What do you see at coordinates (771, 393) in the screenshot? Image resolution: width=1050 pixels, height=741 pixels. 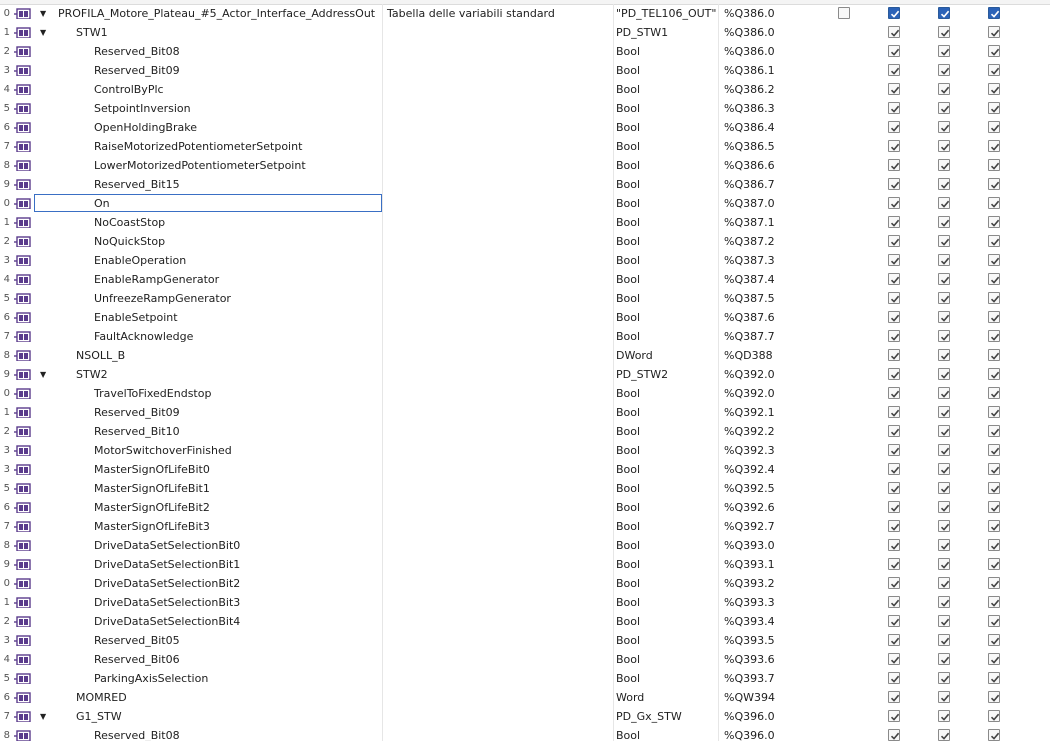 I see `tag-address: %Q392.0` at bounding box center [771, 393].